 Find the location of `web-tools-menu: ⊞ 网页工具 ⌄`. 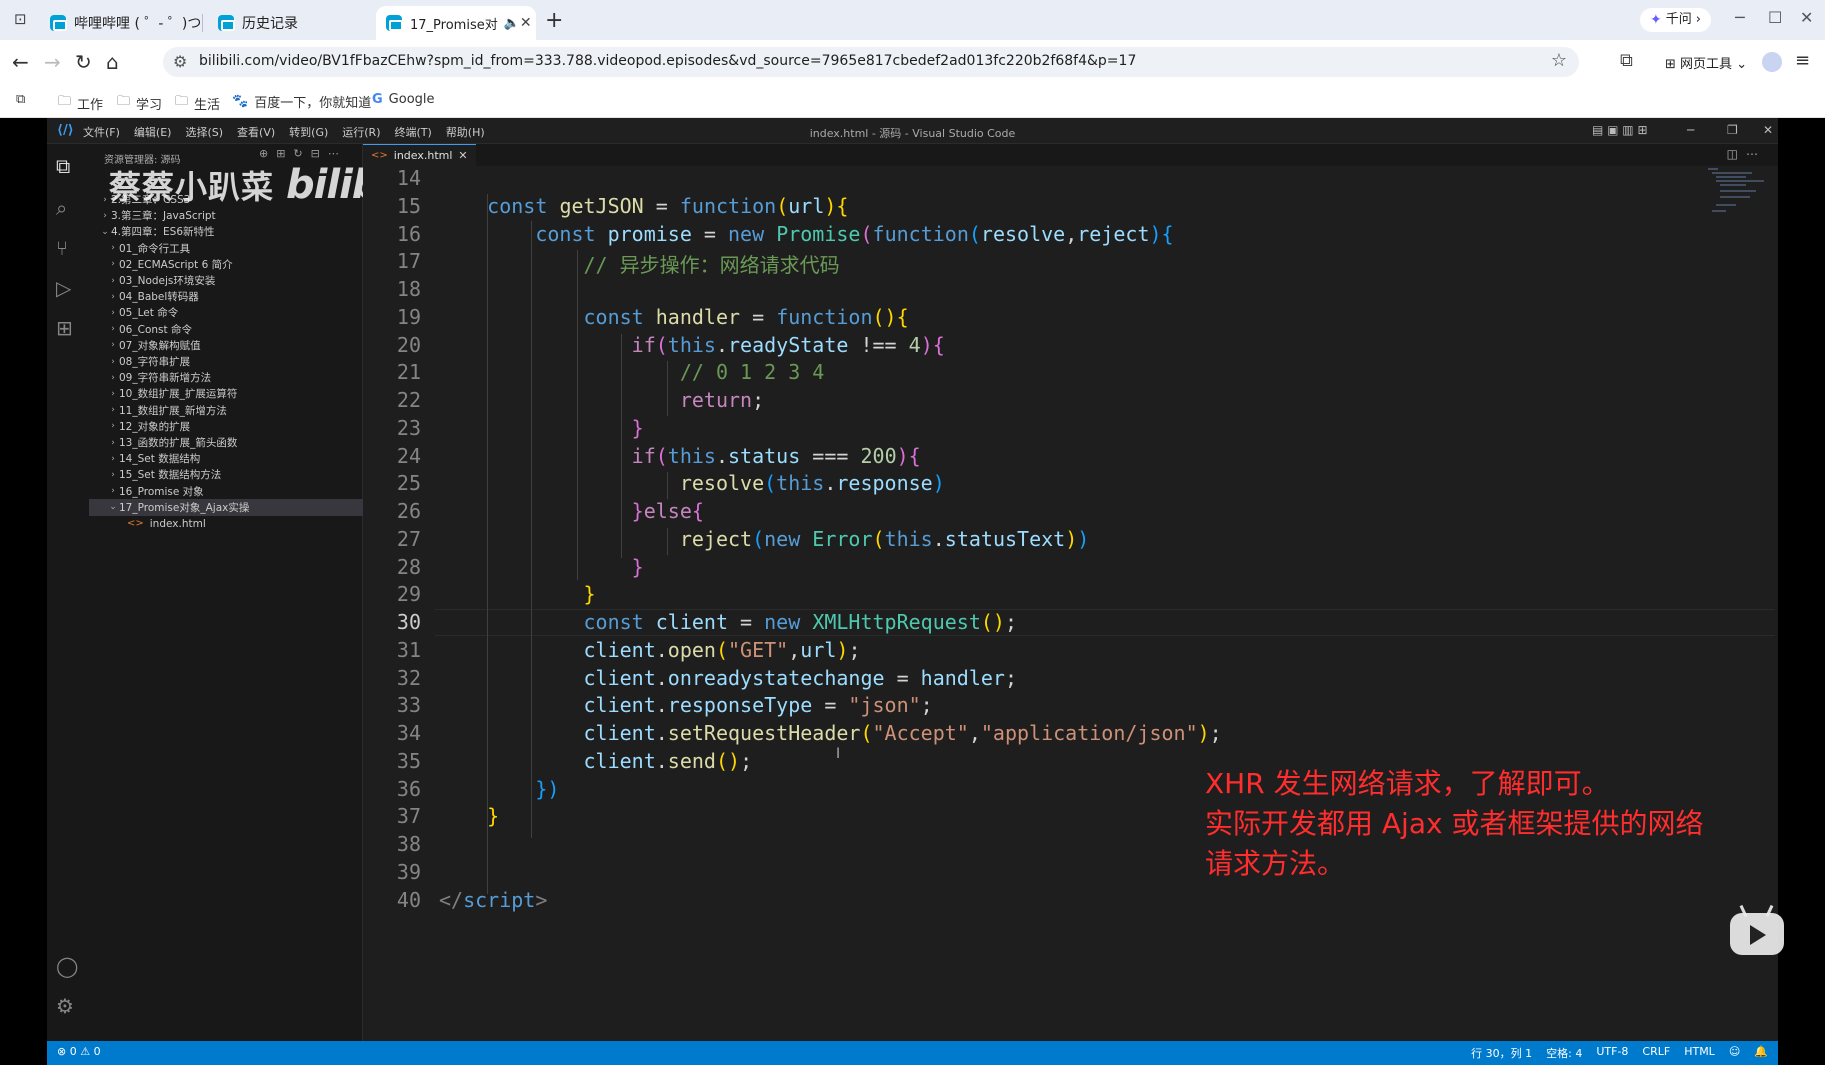

web-tools-menu: ⊞ 网页工具 ⌄ is located at coordinates (1706, 62).